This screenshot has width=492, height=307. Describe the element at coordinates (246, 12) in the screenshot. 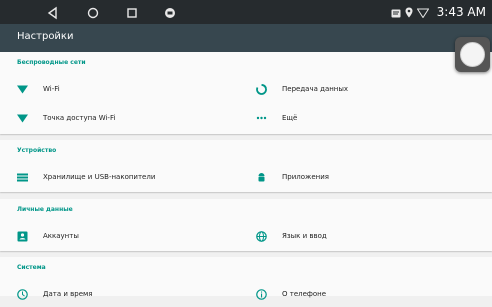

I see `status-bar: 3:43 AM` at that location.